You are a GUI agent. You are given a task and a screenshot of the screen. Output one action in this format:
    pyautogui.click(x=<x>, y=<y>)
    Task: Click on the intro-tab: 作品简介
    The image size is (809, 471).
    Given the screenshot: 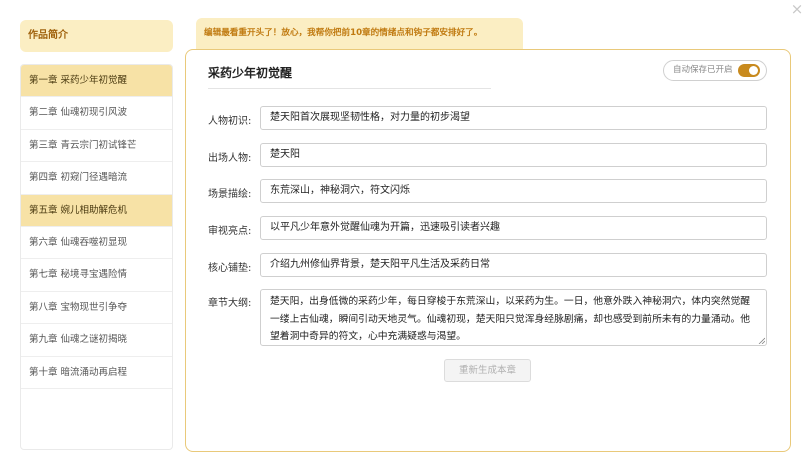 What is the action you would take?
    pyautogui.click(x=96, y=36)
    